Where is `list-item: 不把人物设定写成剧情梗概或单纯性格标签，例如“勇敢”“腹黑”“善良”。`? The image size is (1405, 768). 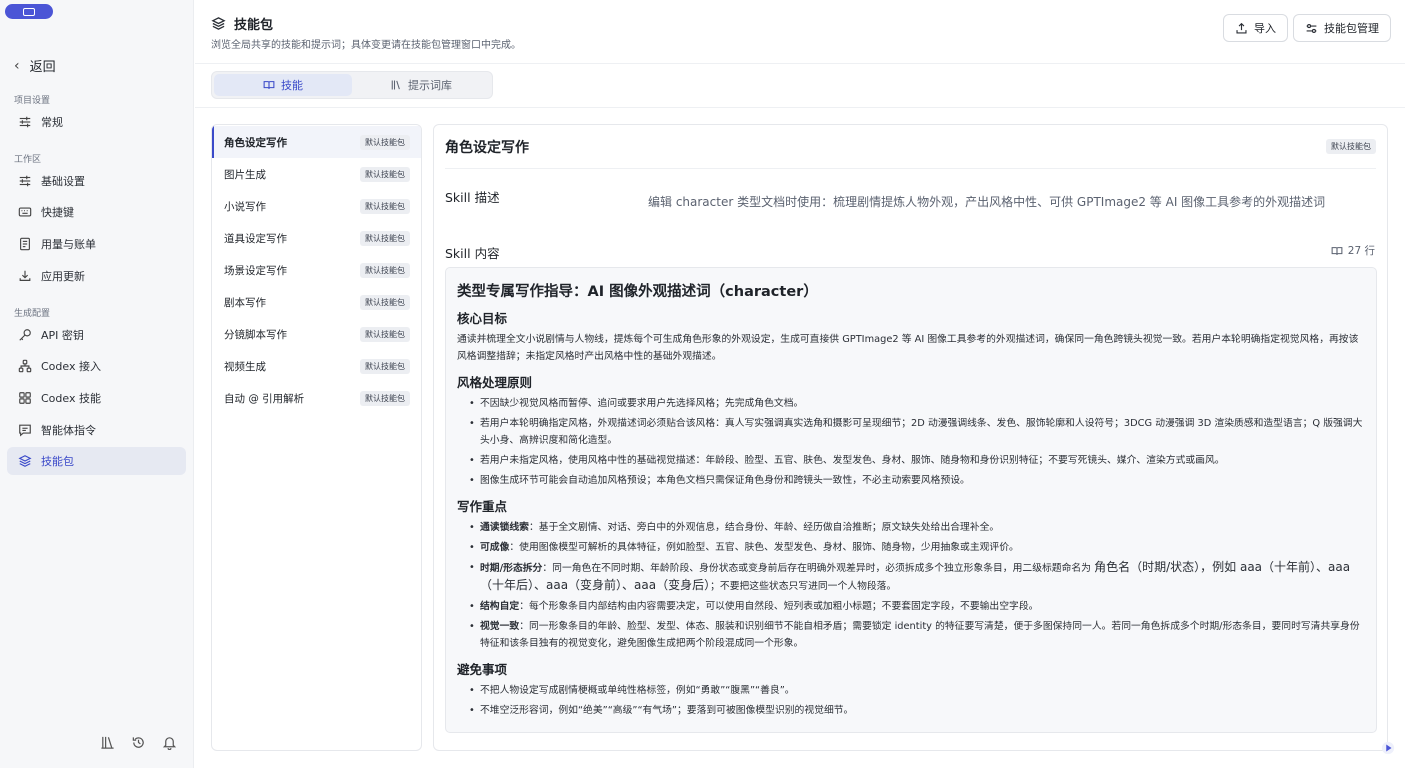
list-item: 不把人物设定写成剧情梗概或单纯性格标签，例如“勇敢”“腹黑”“善良”。 is located at coordinates (917, 690).